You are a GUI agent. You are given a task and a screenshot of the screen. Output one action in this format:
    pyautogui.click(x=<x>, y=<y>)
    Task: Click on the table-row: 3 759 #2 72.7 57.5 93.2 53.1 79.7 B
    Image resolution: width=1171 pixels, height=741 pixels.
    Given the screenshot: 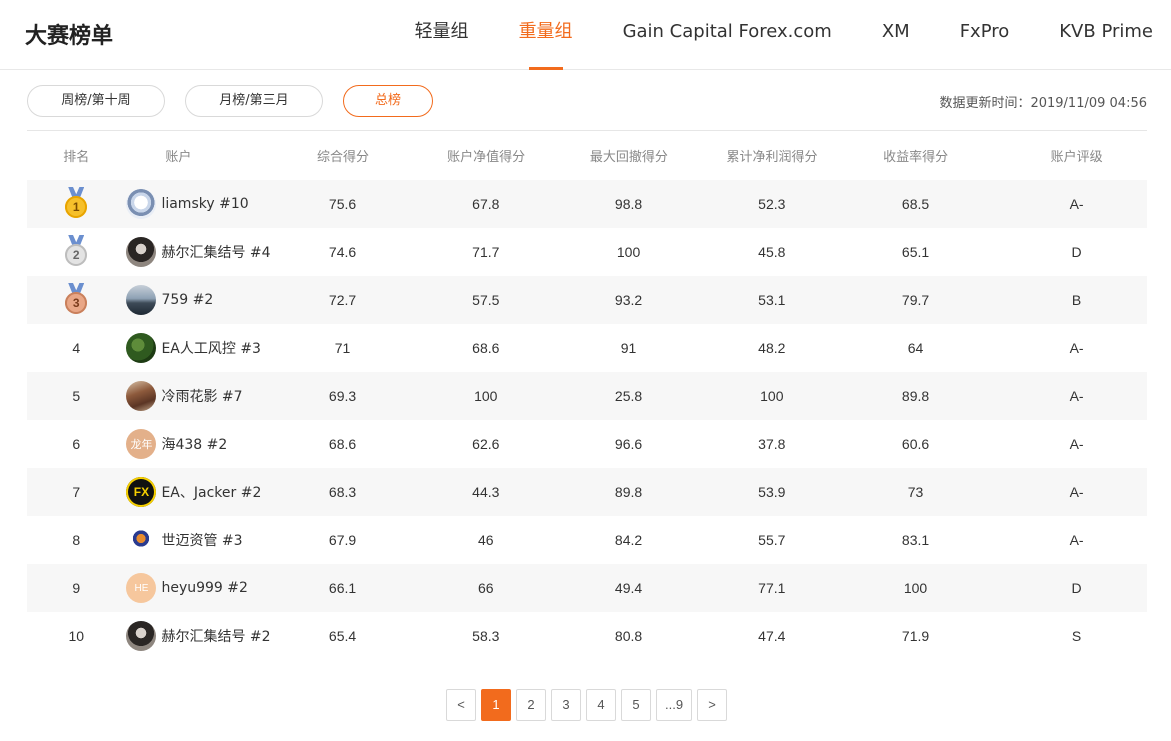 What is the action you would take?
    pyautogui.click(x=587, y=300)
    